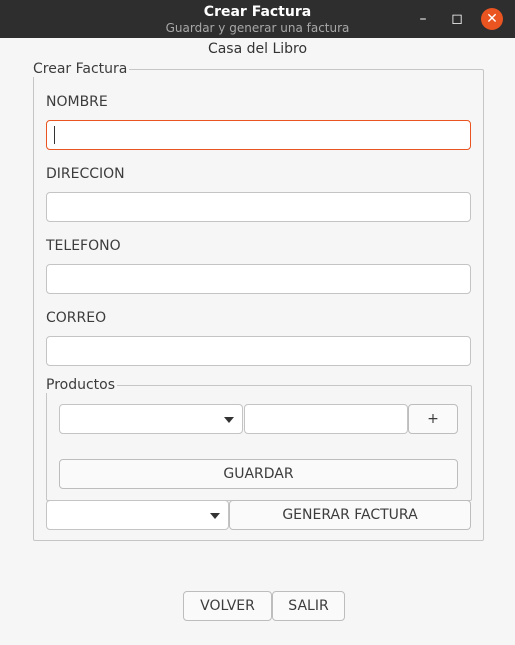 The image size is (515, 645). Describe the element at coordinates (258, 351) in the screenshot. I see `correo-field` at that location.